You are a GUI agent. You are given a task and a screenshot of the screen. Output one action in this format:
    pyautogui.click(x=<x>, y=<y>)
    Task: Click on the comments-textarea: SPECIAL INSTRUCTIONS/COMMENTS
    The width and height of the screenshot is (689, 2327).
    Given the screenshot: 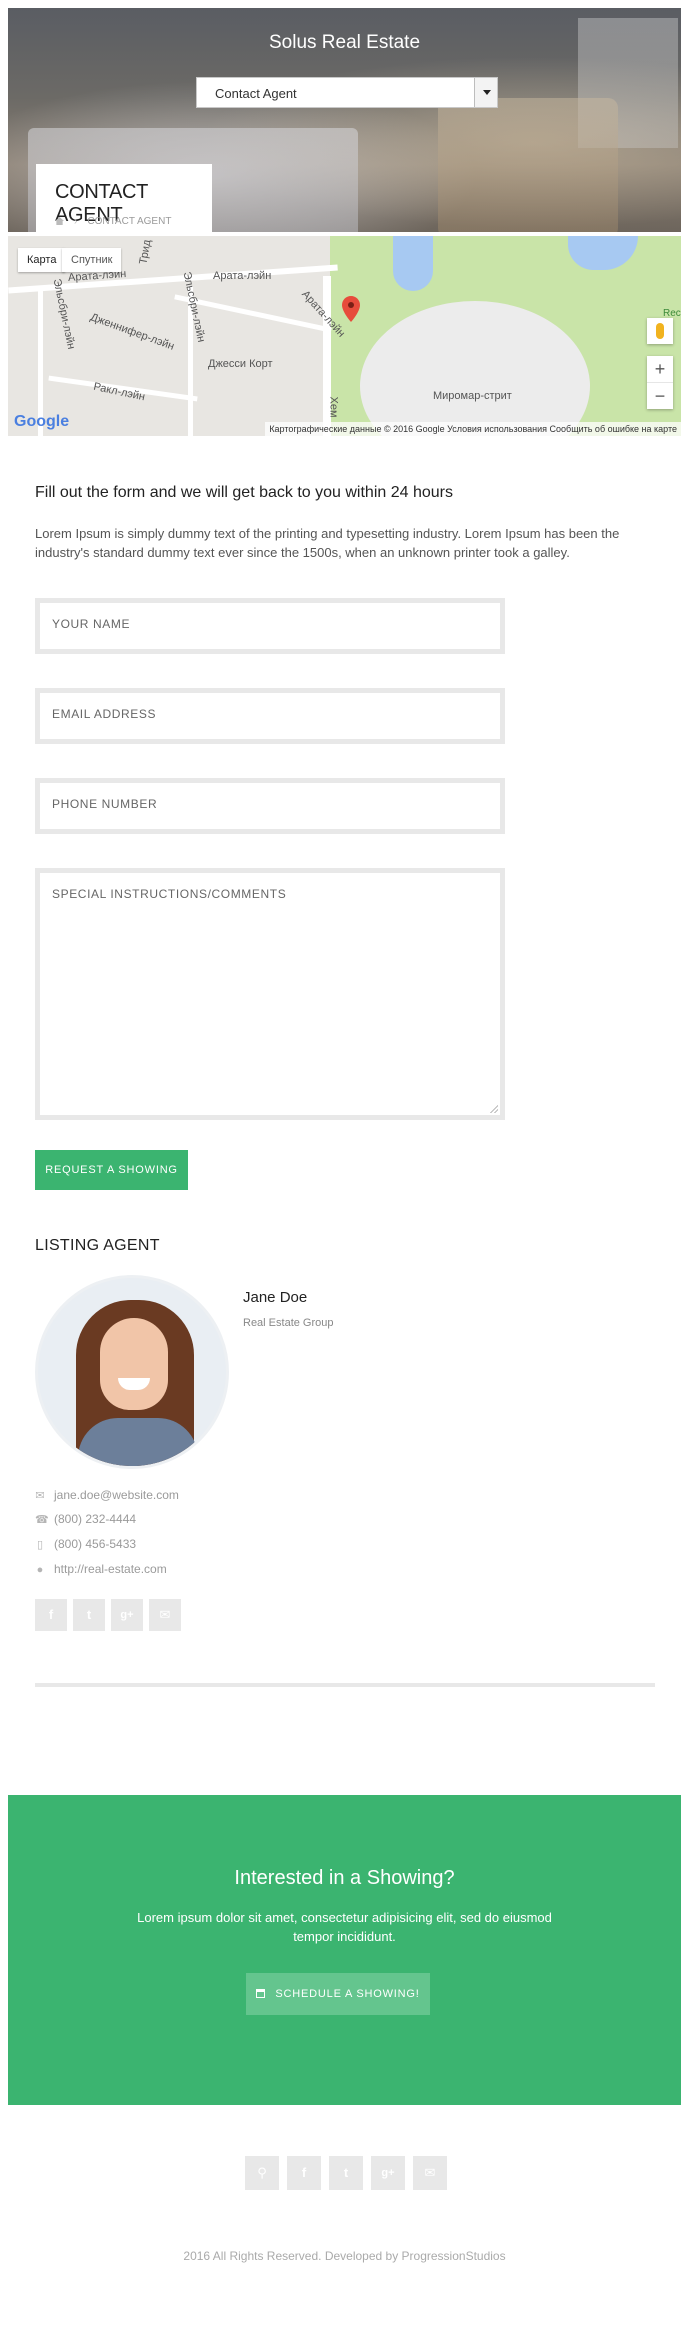 What is the action you would take?
    pyautogui.click(x=270, y=994)
    